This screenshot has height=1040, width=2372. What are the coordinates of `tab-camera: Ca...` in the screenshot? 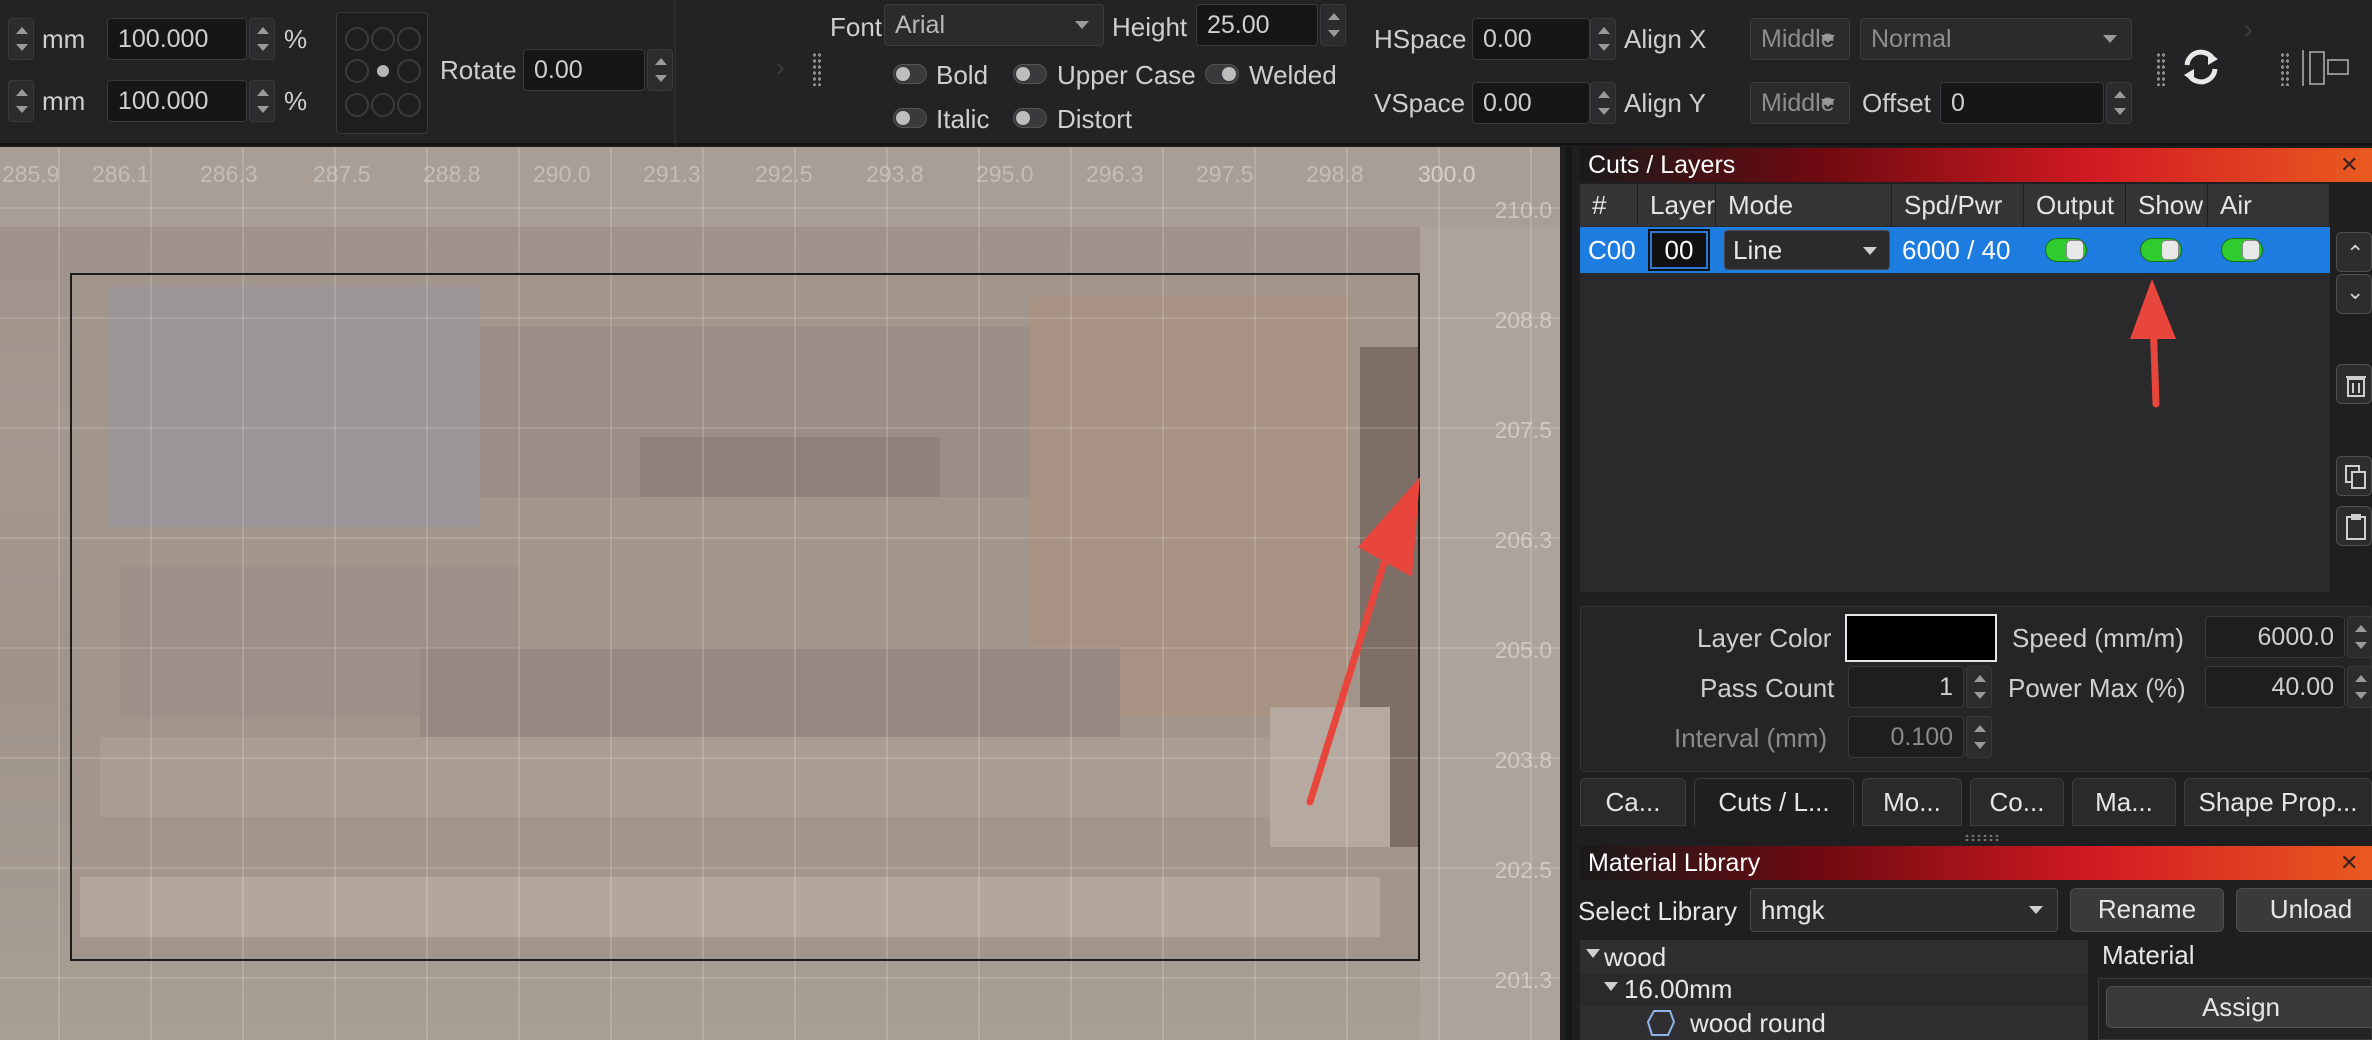 It's located at (1633, 802).